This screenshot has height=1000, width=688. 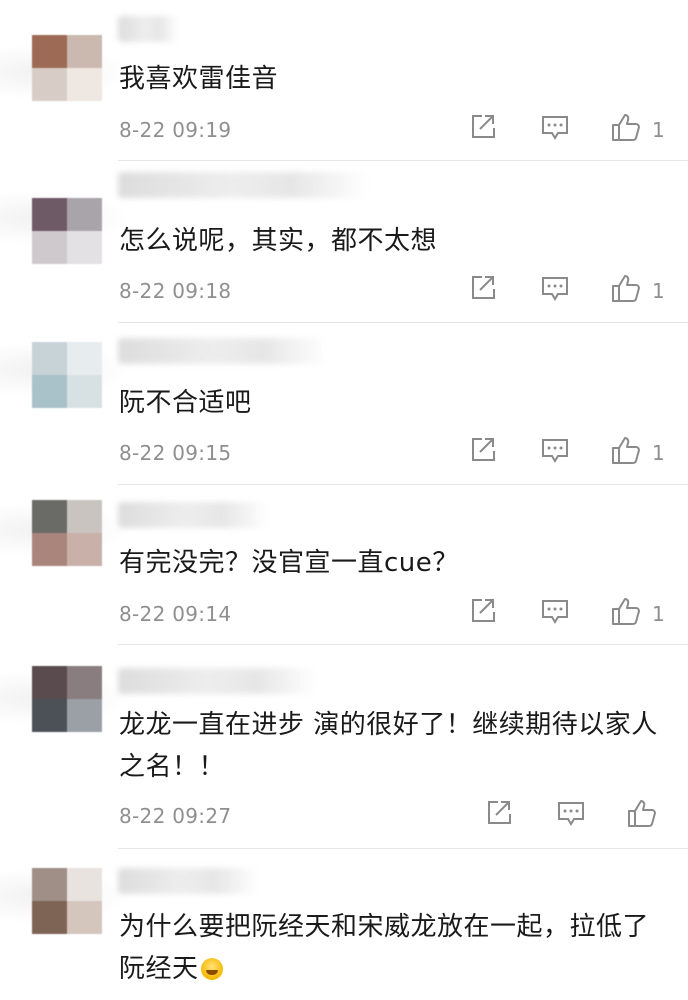 I want to click on comment-time: 8-22 09:27, so click(x=175, y=816).